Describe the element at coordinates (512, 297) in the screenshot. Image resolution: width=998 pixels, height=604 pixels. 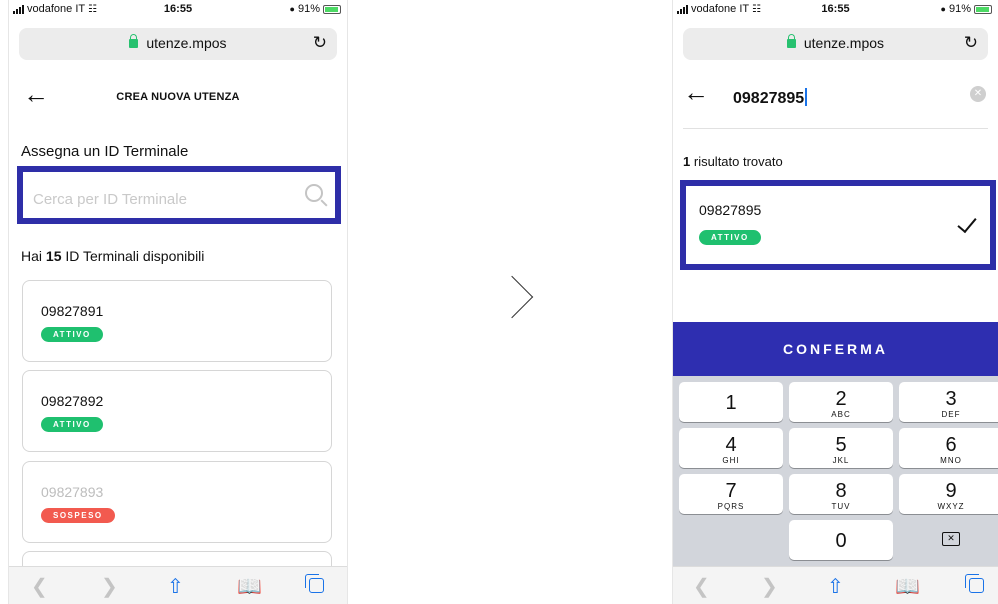
I see `chevron-right-icon` at that location.